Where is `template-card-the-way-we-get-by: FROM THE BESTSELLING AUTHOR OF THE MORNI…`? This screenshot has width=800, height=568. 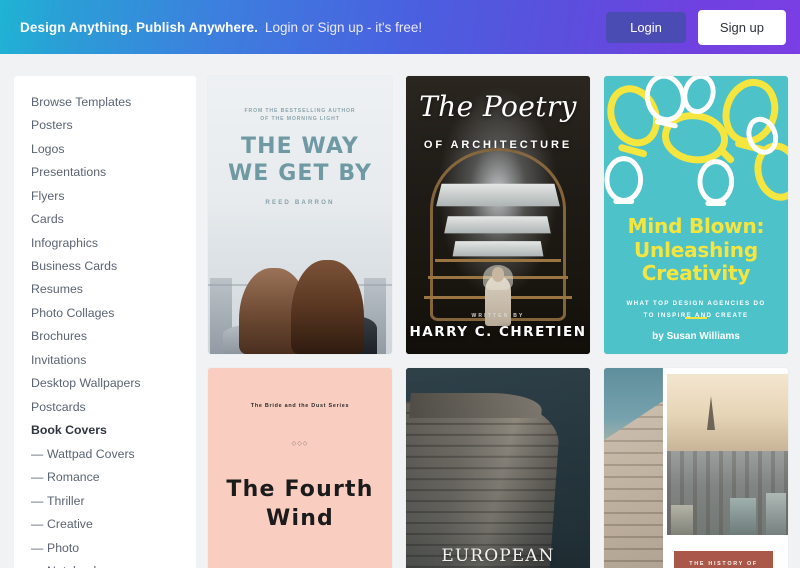 template-card-the-way-we-get-by: FROM THE BESTSELLING AUTHOR OF THE MORNI… is located at coordinates (300, 215).